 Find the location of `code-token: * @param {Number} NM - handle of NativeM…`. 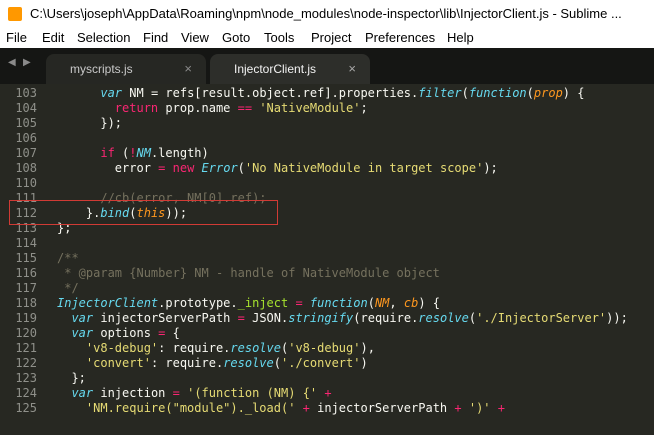

code-token: * @param {Number} NM - handle of NativeM… is located at coordinates (248, 273).